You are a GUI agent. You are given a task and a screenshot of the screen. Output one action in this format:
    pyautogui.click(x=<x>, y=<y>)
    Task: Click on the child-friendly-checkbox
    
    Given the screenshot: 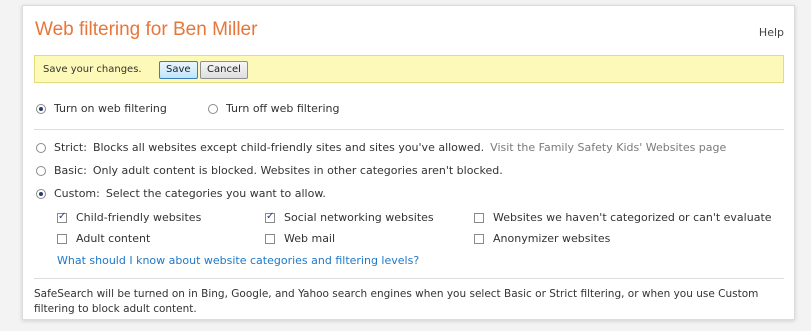 What is the action you would take?
    pyautogui.click(x=62, y=217)
    